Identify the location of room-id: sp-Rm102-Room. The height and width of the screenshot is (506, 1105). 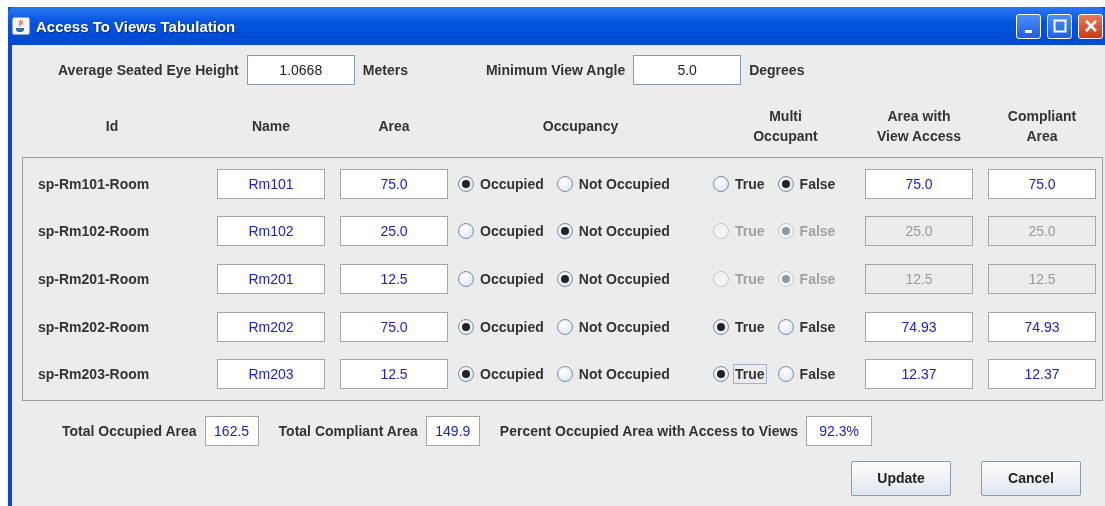
(94, 231).